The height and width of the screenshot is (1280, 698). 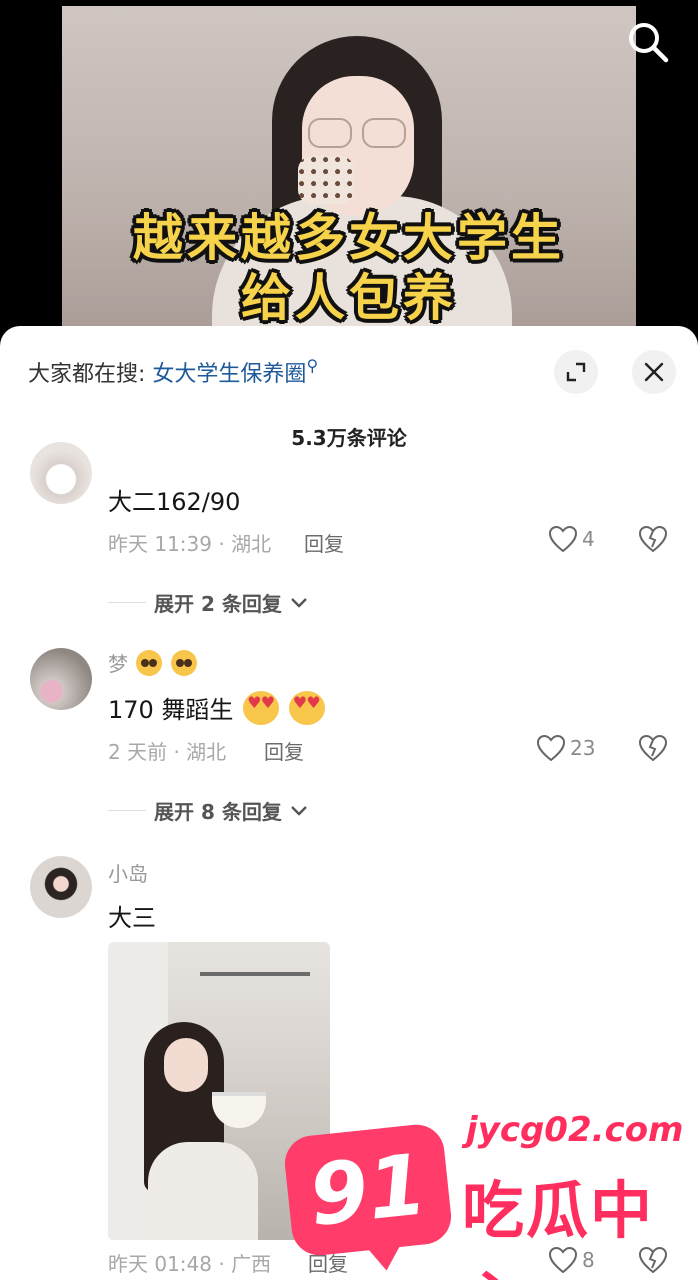 I want to click on comment-text: 大二162/90, so click(x=174, y=502).